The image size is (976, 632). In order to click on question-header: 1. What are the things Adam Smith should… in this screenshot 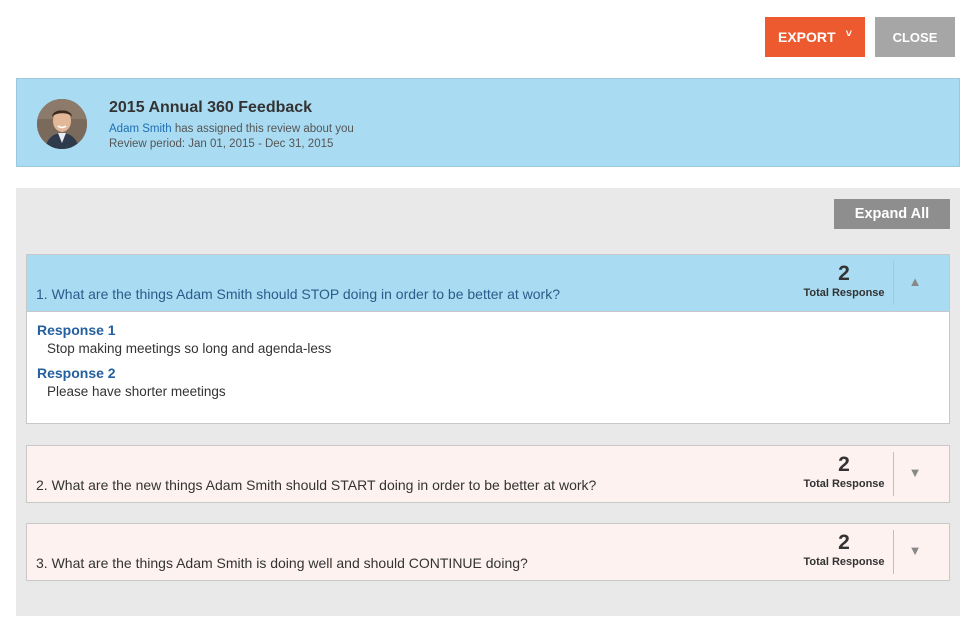, I will do `click(488, 283)`.